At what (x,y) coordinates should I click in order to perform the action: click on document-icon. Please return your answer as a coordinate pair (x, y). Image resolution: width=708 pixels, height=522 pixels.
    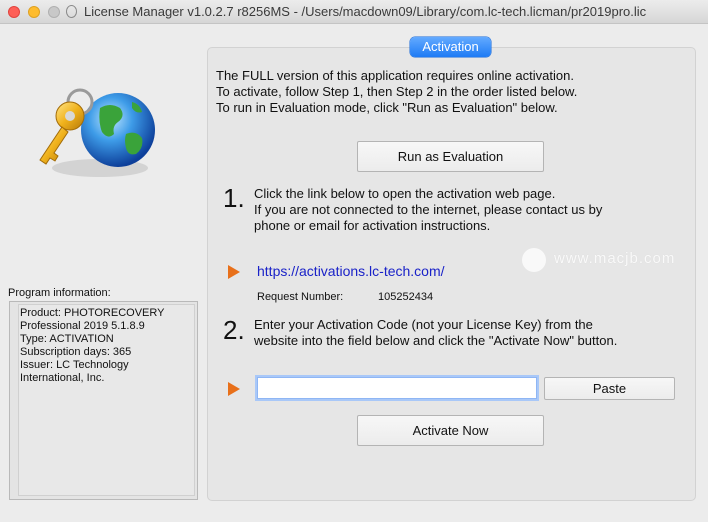
    Looking at the image, I should click on (71, 11).